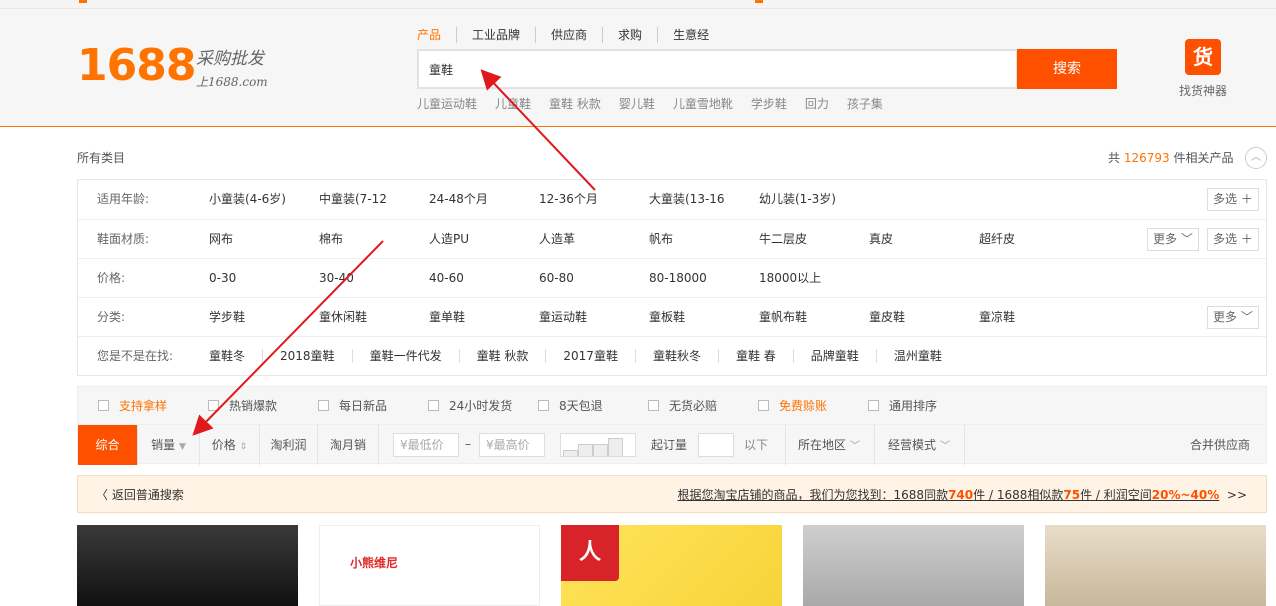 This screenshot has width=1276, height=606. I want to click on search-button: 搜索, so click(1067, 69).